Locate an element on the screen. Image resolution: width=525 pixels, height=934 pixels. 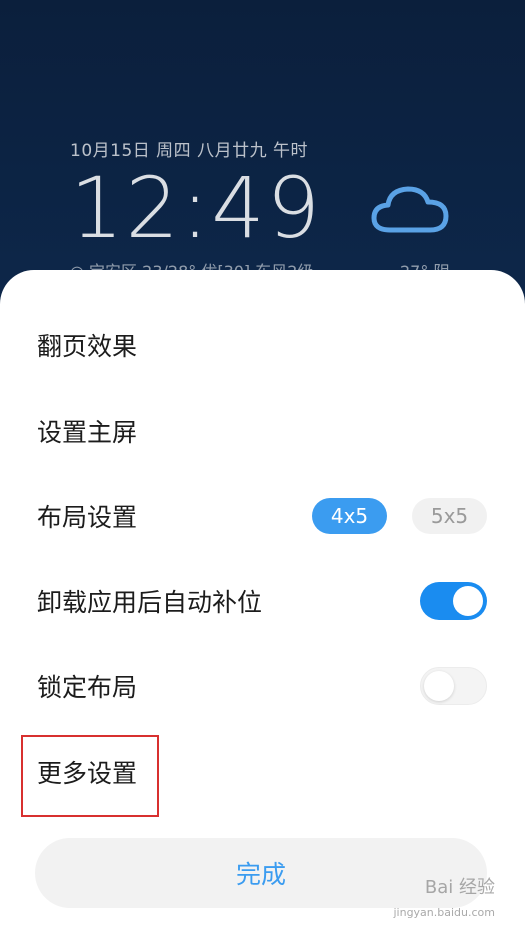
auto-fill-toggle is located at coordinates (453, 601).